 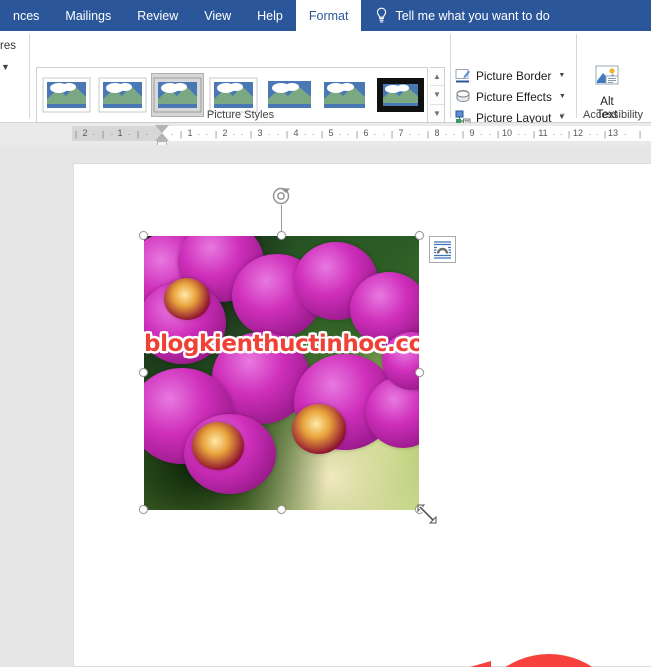 What do you see at coordinates (281, 509) in the screenshot?
I see `resize-handle-s` at bounding box center [281, 509].